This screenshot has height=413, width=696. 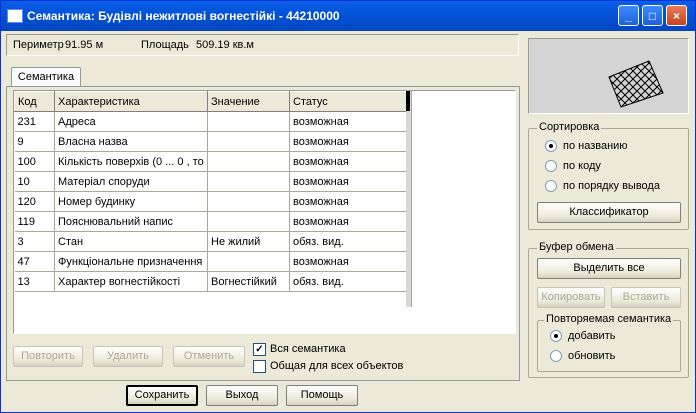 What do you see at coordinates (38, 45) in the screenshot?
I see `perimeter-label: Периметр` at bounding box center [38, 45].